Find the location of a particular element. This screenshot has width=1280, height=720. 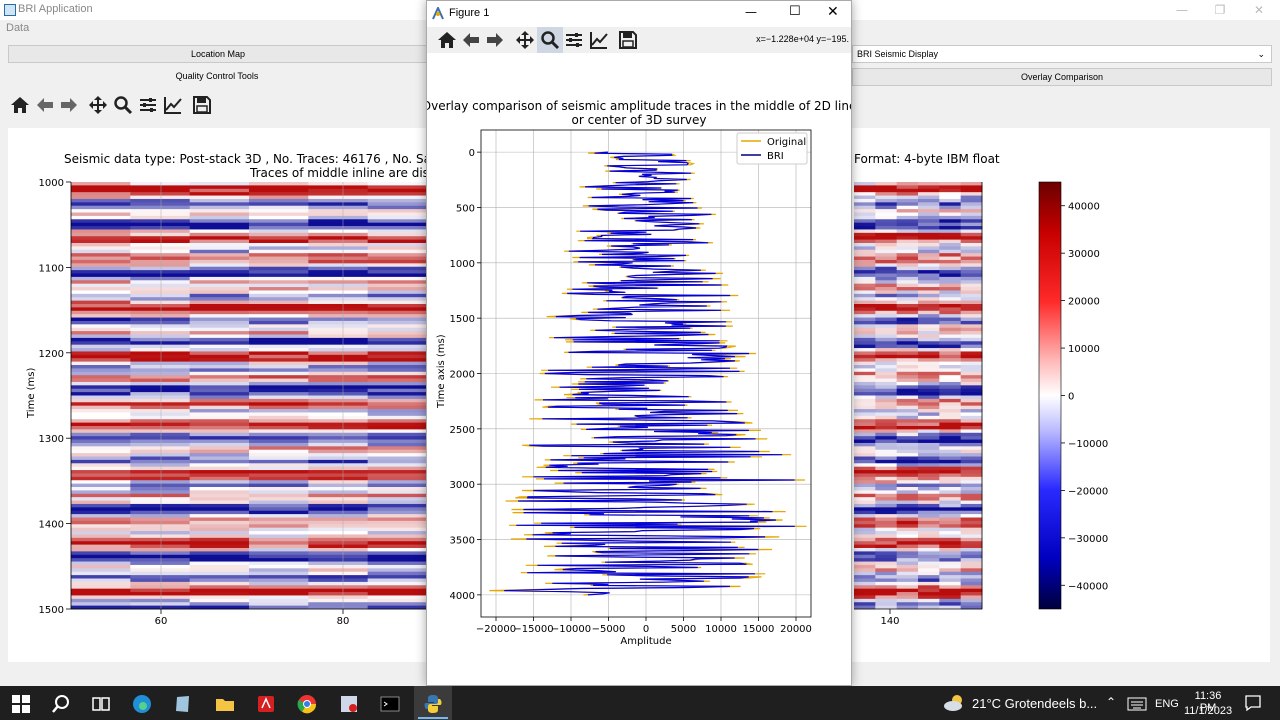

keyboard-icon is located at coordinates (1137, 704).